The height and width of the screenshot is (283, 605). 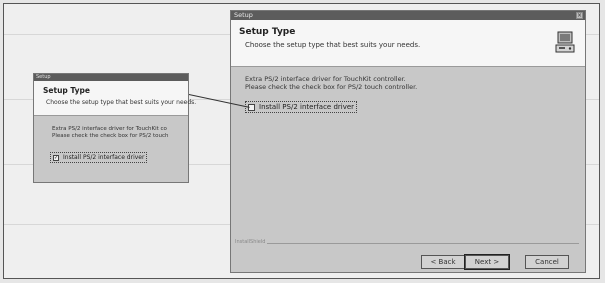 What do you see at coordinates (547, 262) in the screenshot?
I see `cancel-button: Cancel` at bounding box center [547, 262].